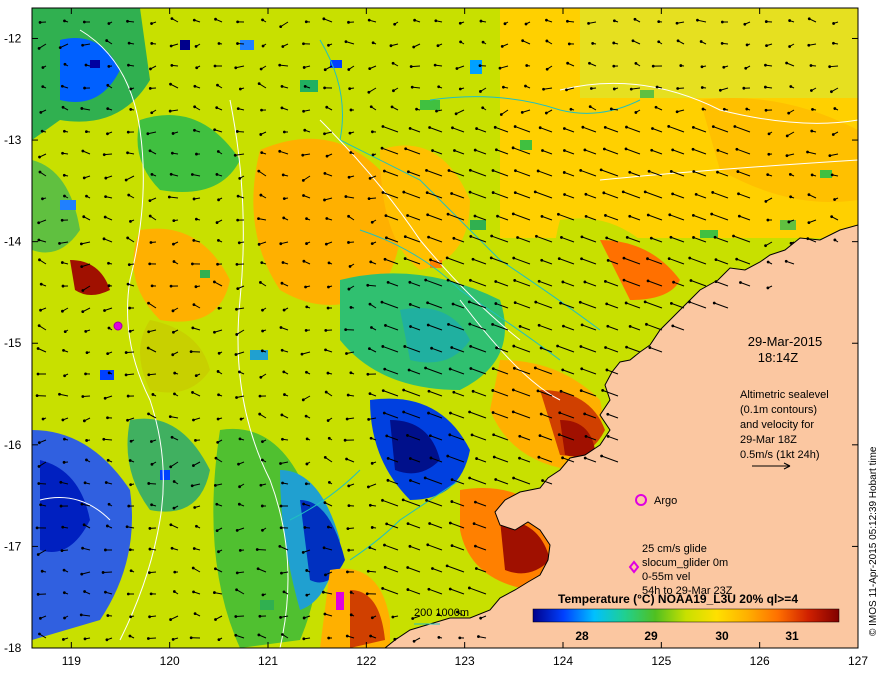  Describe the element at coordinates (785, 341) in the screenshot. I see `map-date: 29-Mar-2015` at that location.